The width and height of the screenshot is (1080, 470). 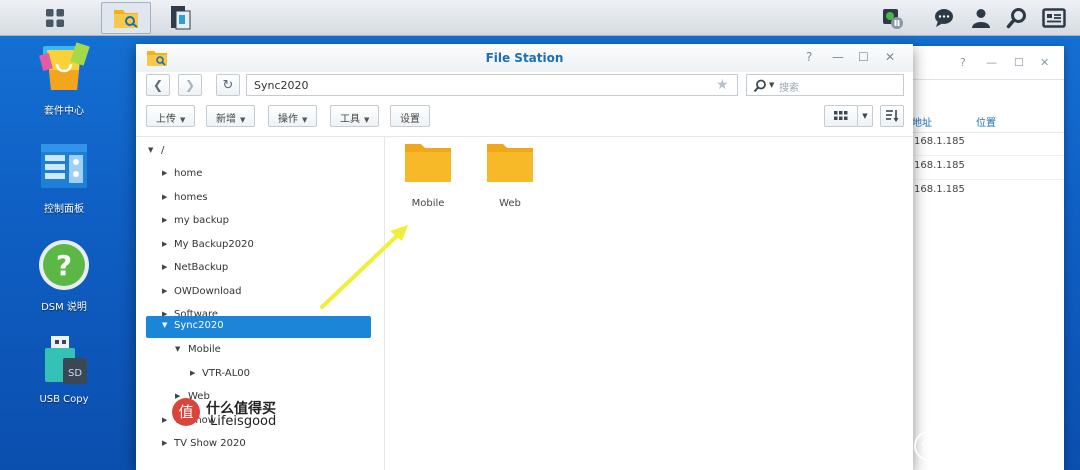 I want to click on widgets-icon, so click(x=1054, y=18).